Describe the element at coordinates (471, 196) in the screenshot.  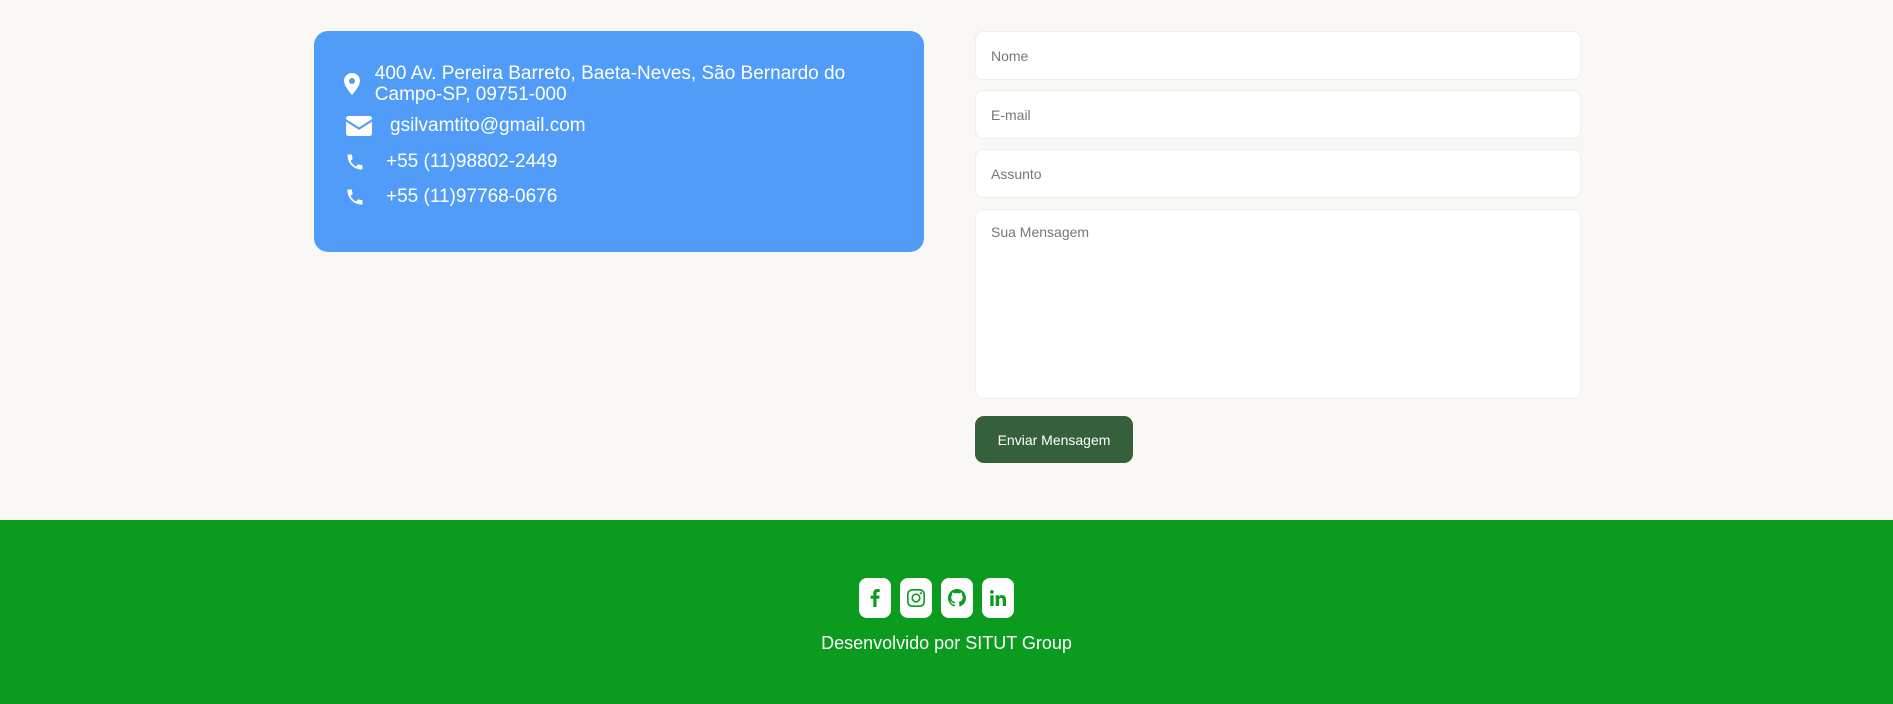
I see `phone-text-2: +55 (11)97768-0676` at that location.